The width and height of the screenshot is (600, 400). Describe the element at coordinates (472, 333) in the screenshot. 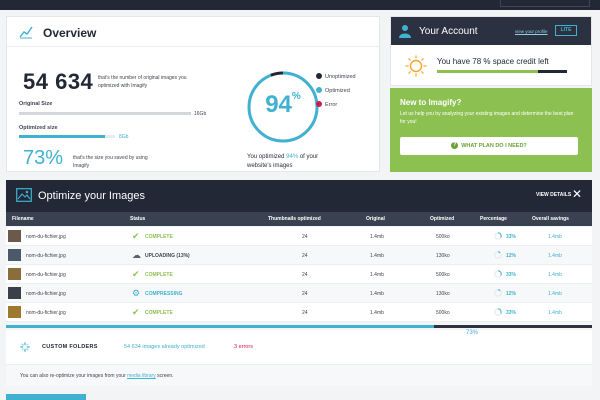

I see `optimization-progress-label: 73%` at that location.